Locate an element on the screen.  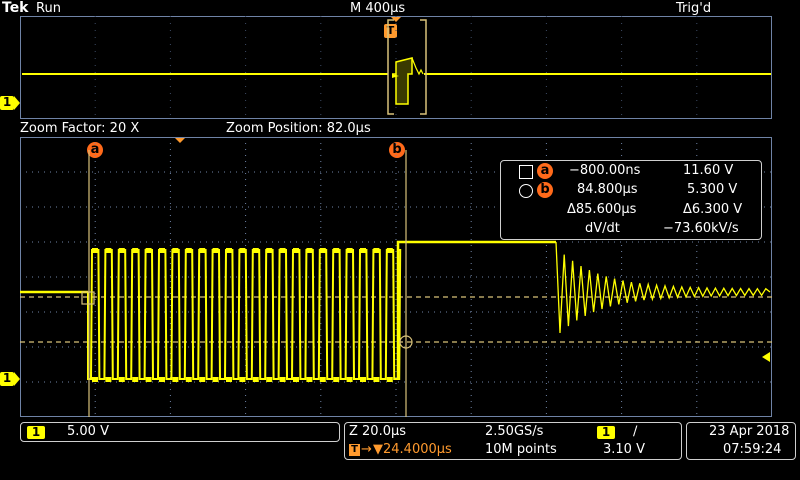
cursor-b-time: 84.800µs is located at coordinates (607, 189).